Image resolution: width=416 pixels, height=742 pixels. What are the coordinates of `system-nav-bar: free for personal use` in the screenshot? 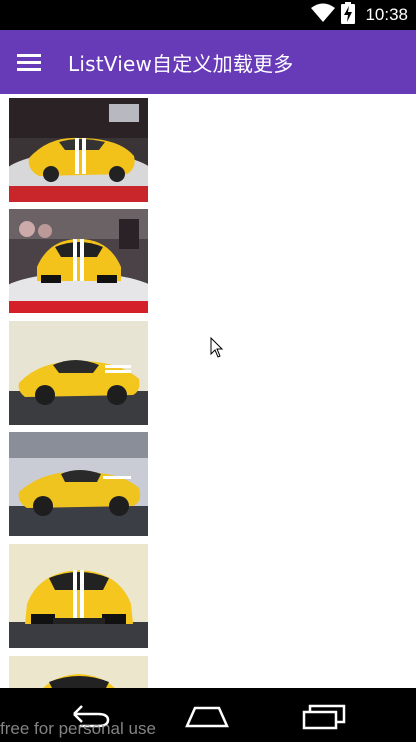 It's located at (208, 715).